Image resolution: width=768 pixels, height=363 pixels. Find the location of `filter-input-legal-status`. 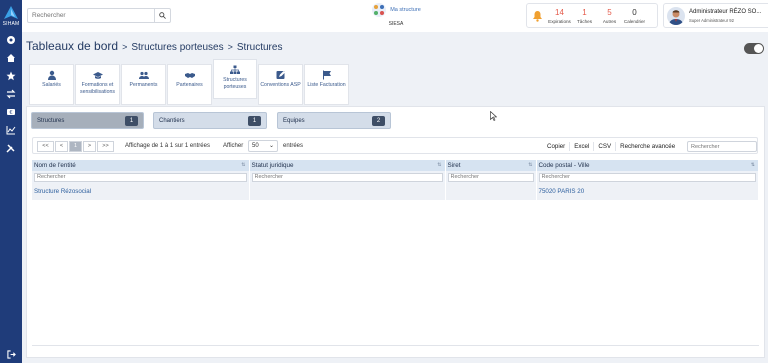

filter-input-legal-status is located at coordinates (347, 177).